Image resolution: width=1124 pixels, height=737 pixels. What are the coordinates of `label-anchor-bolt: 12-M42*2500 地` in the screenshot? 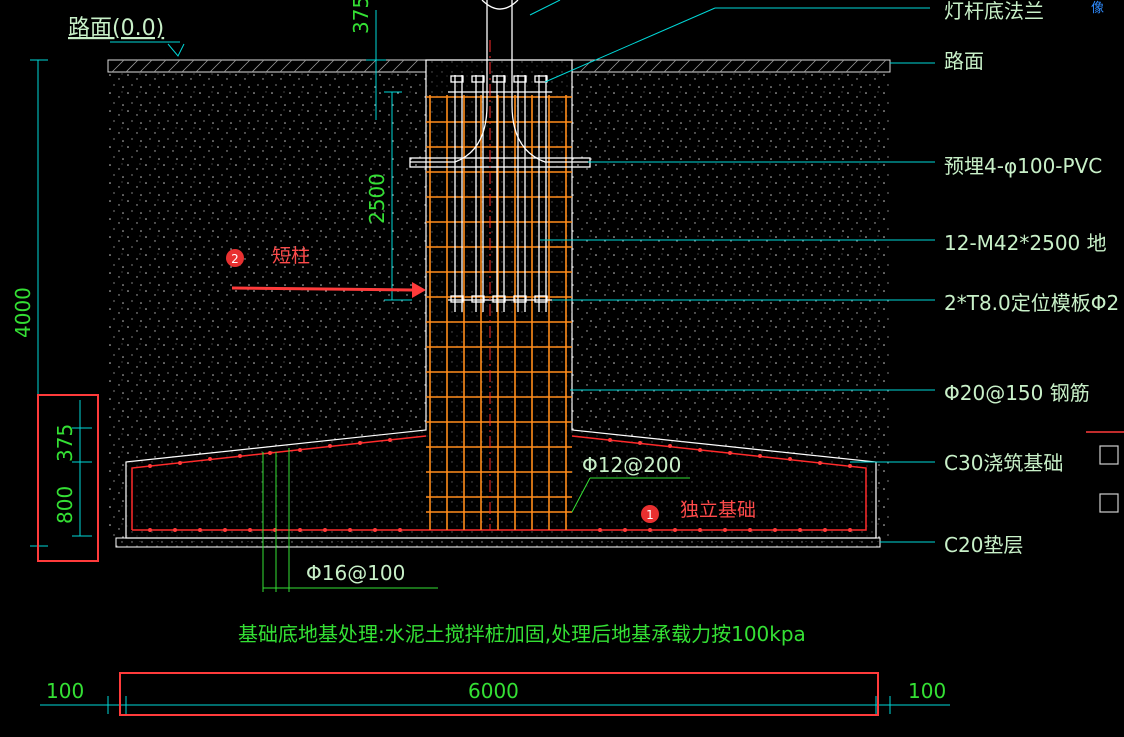 It's located at (1025, 243).